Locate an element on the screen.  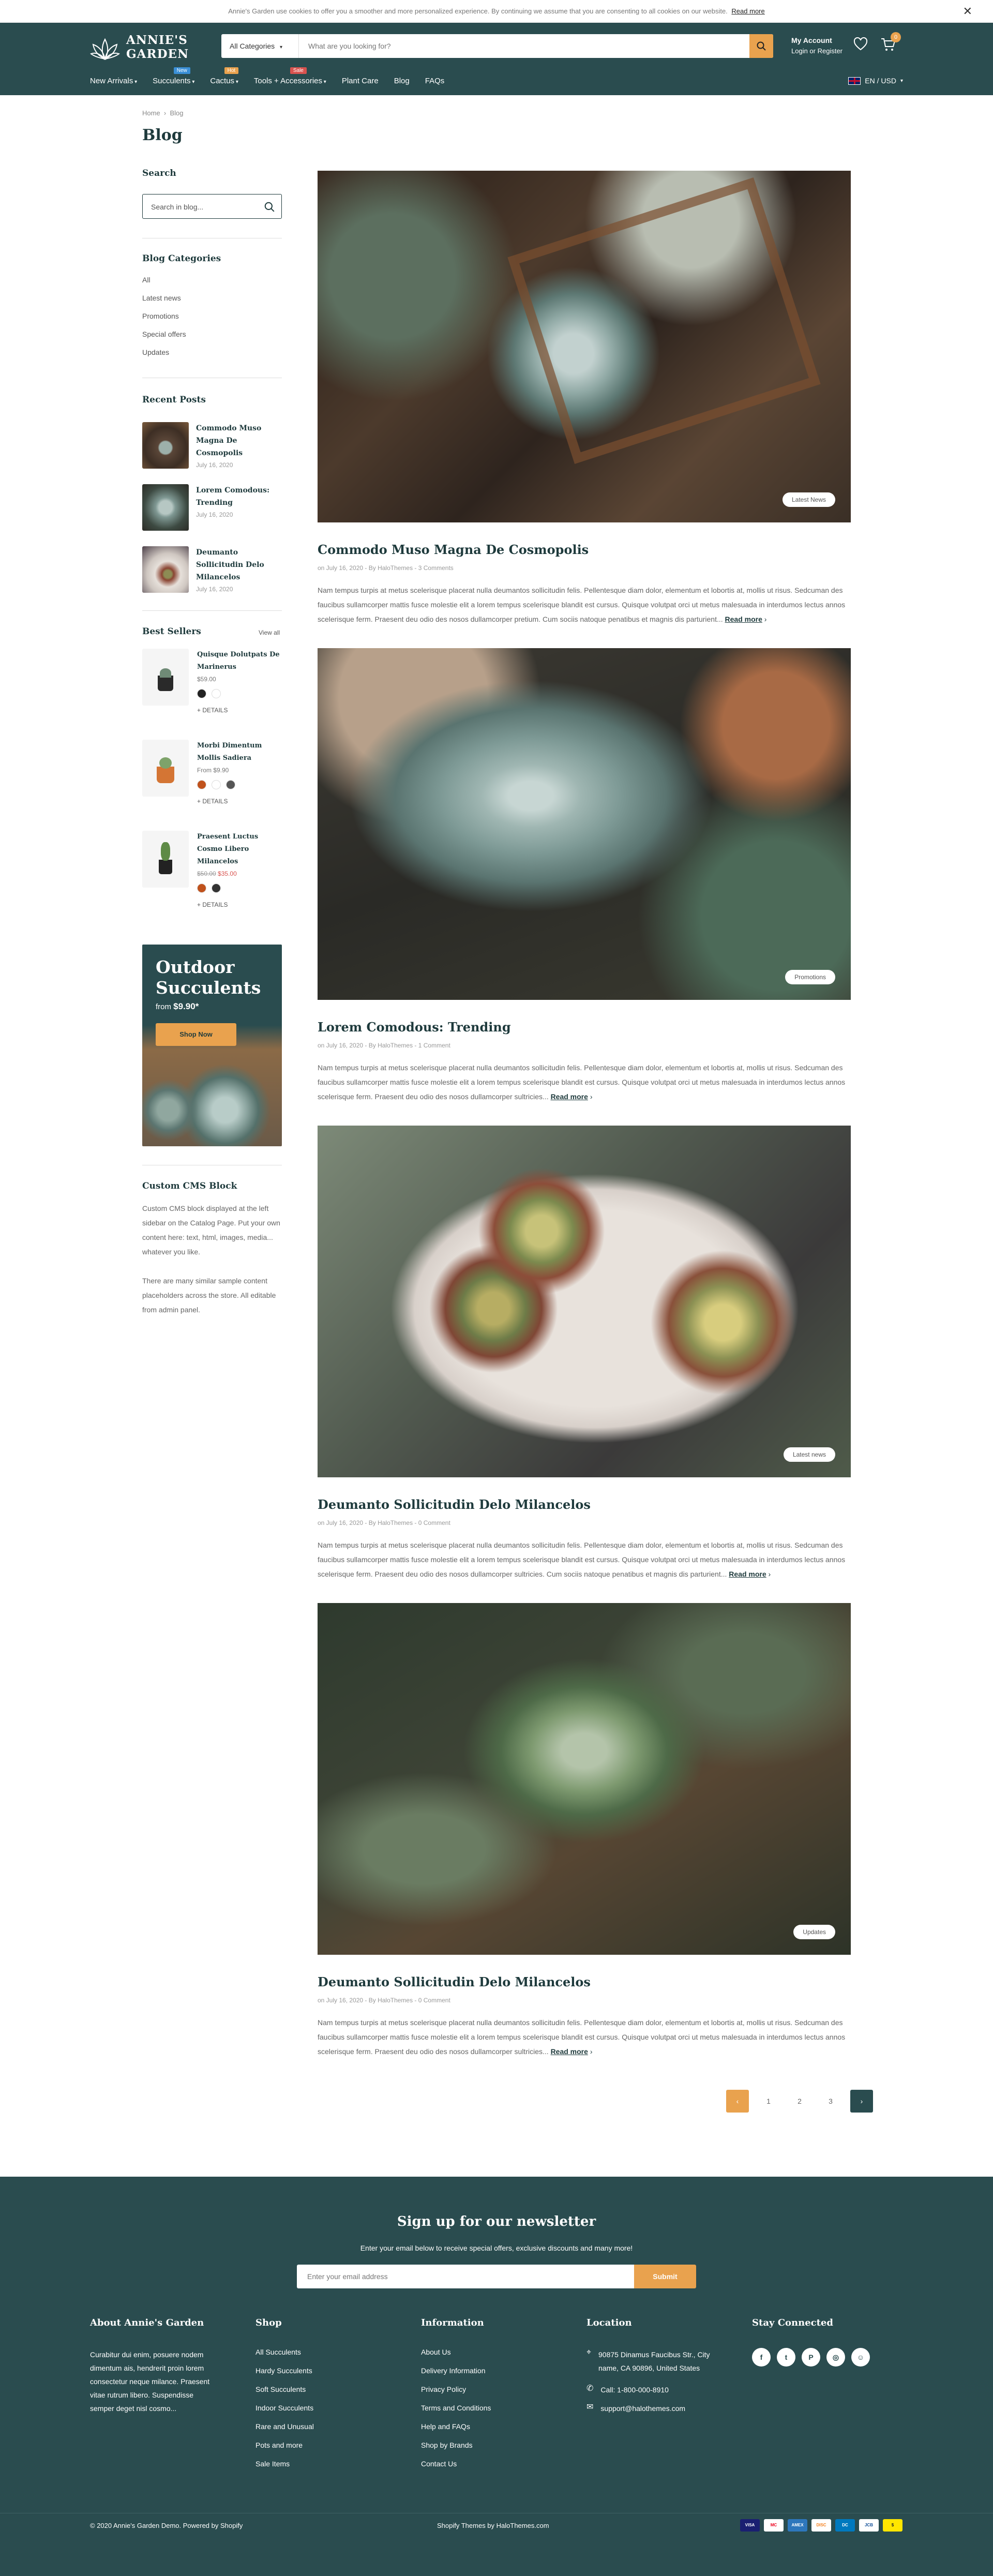
nav-item-tools-accessories: Tools + Accessories ▾ Sale is located at coordinates (290, 76).